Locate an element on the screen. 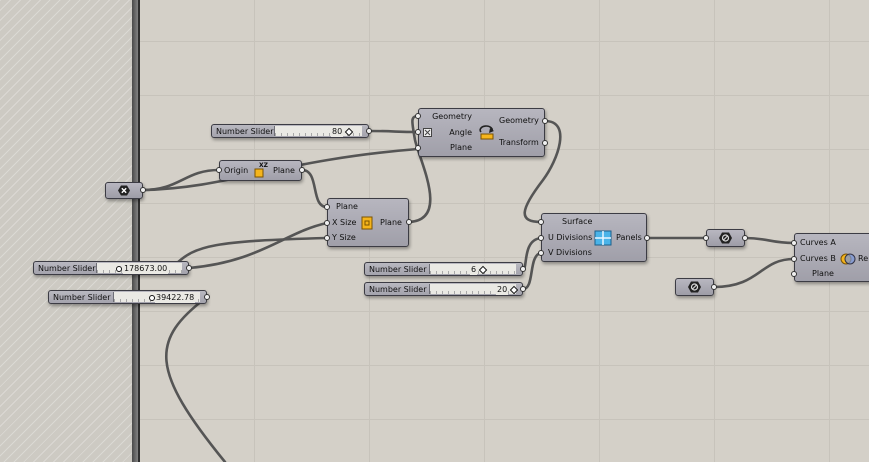 The height and width of the screenshot is (462, 869). number-slider: Number Slider 20 is located at coordinates (443, 289).